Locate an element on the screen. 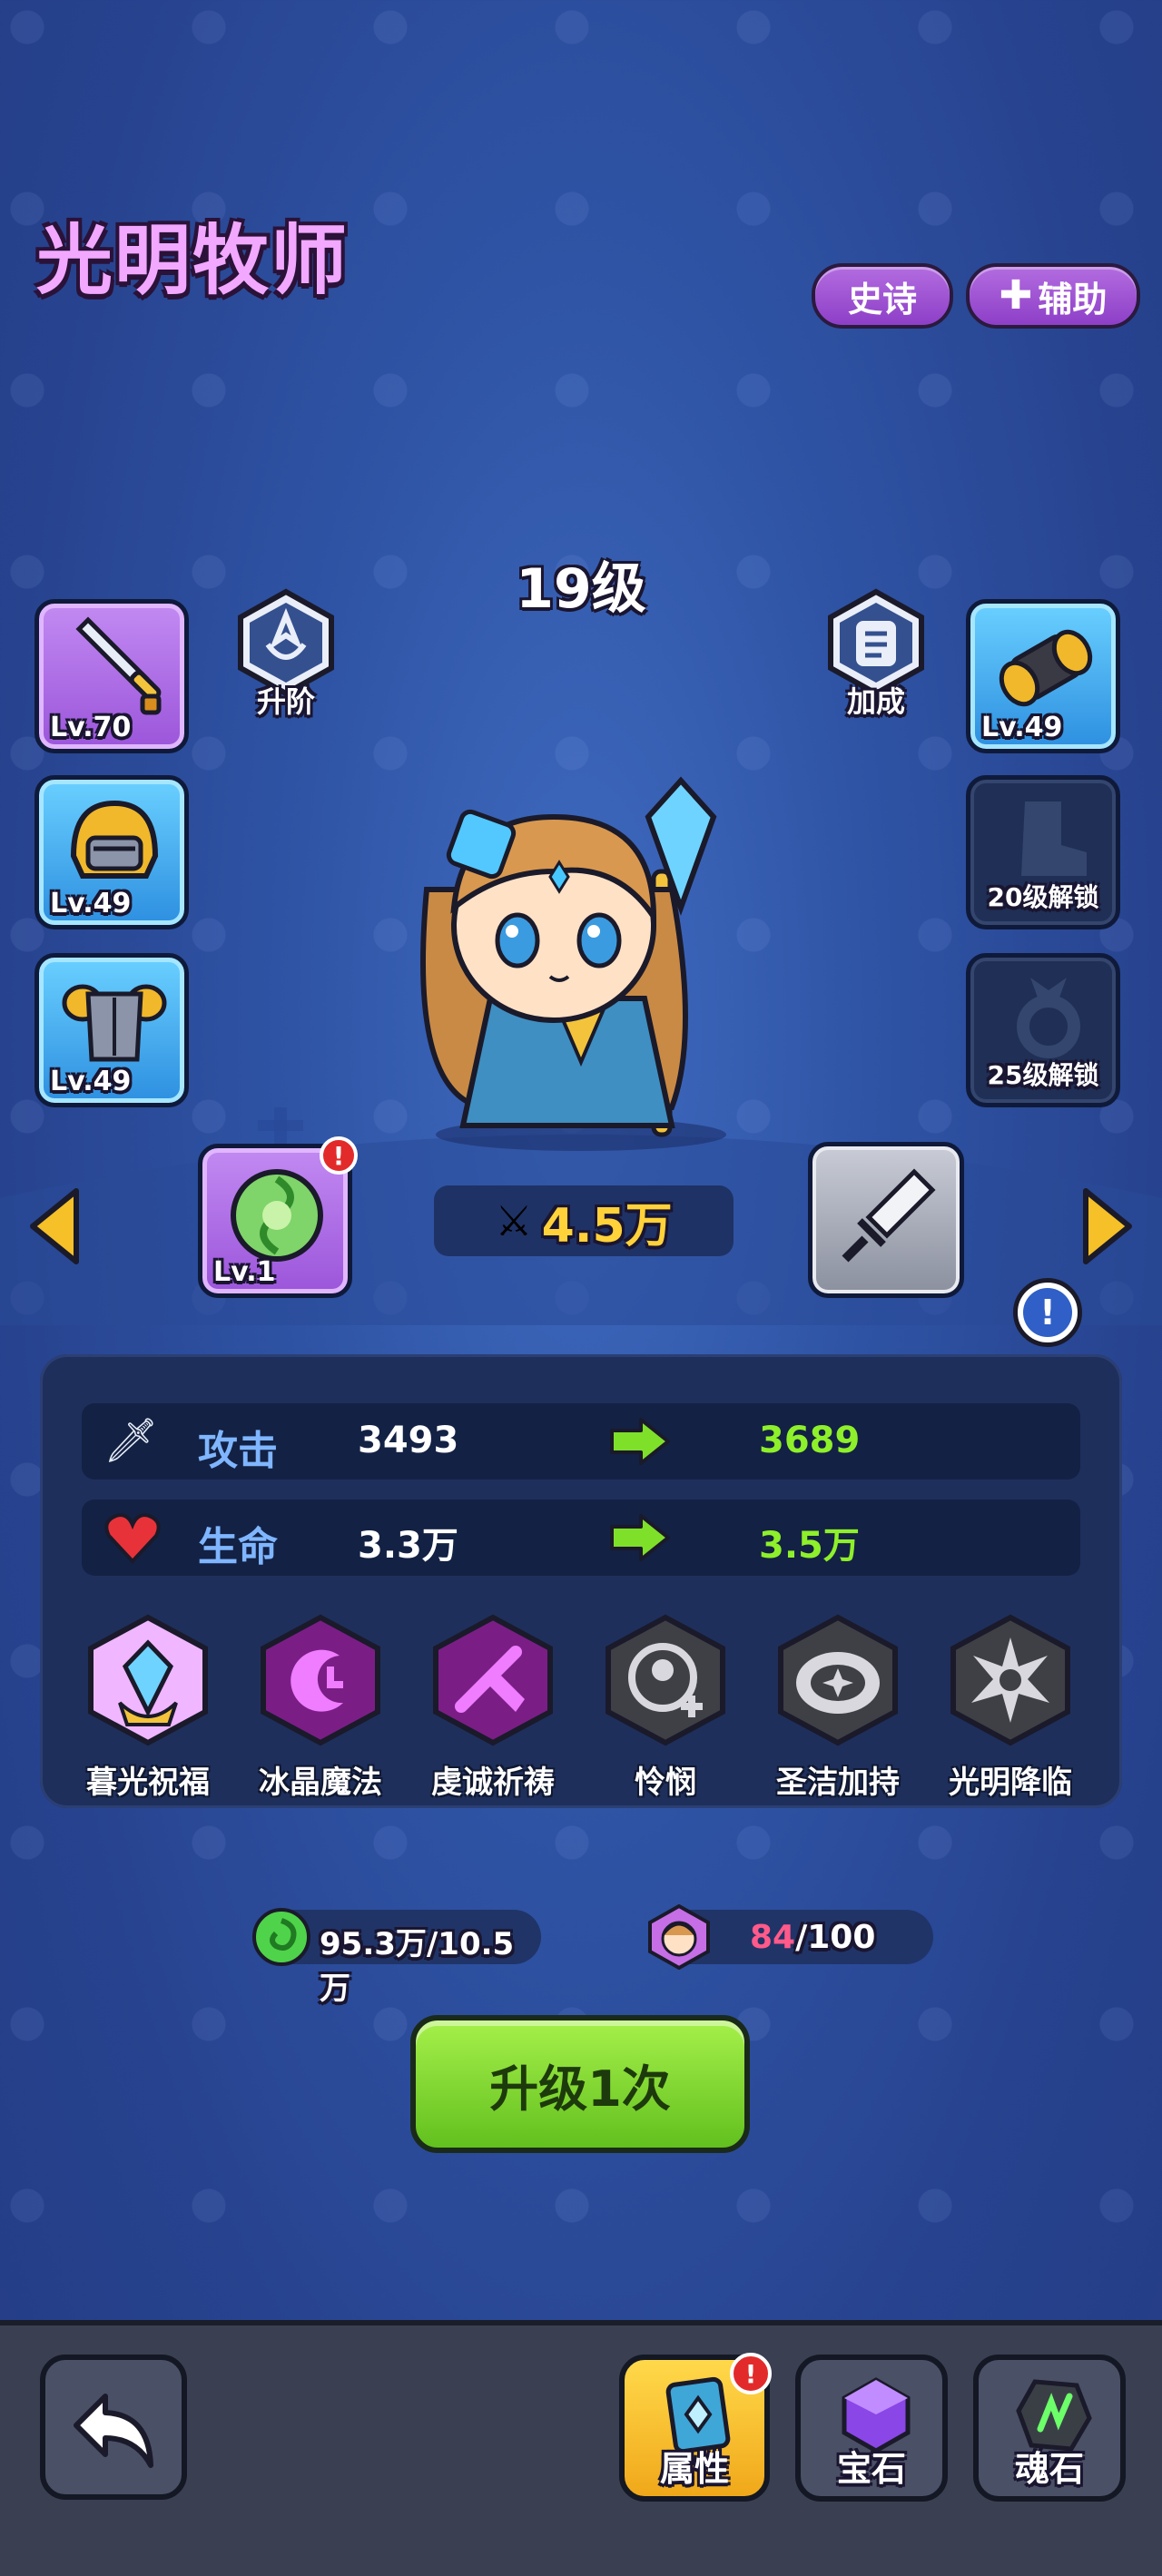  skill-slot: 怜悯 is located at coordinates (665, 1707).